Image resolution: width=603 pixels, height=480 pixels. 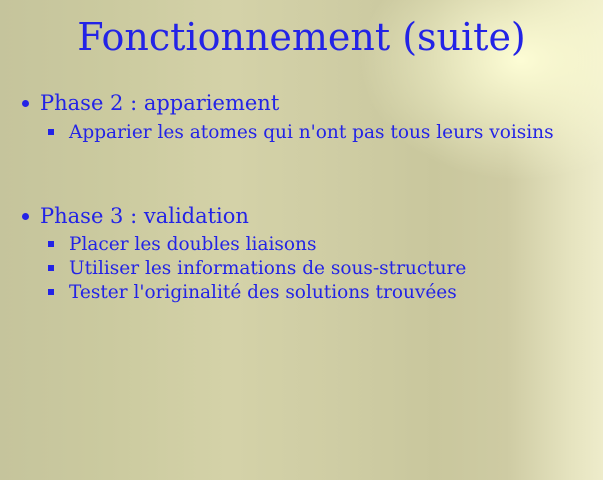 I want to click on bullet-heading: Phase 2 : appariement, so click(x=160, y=103).